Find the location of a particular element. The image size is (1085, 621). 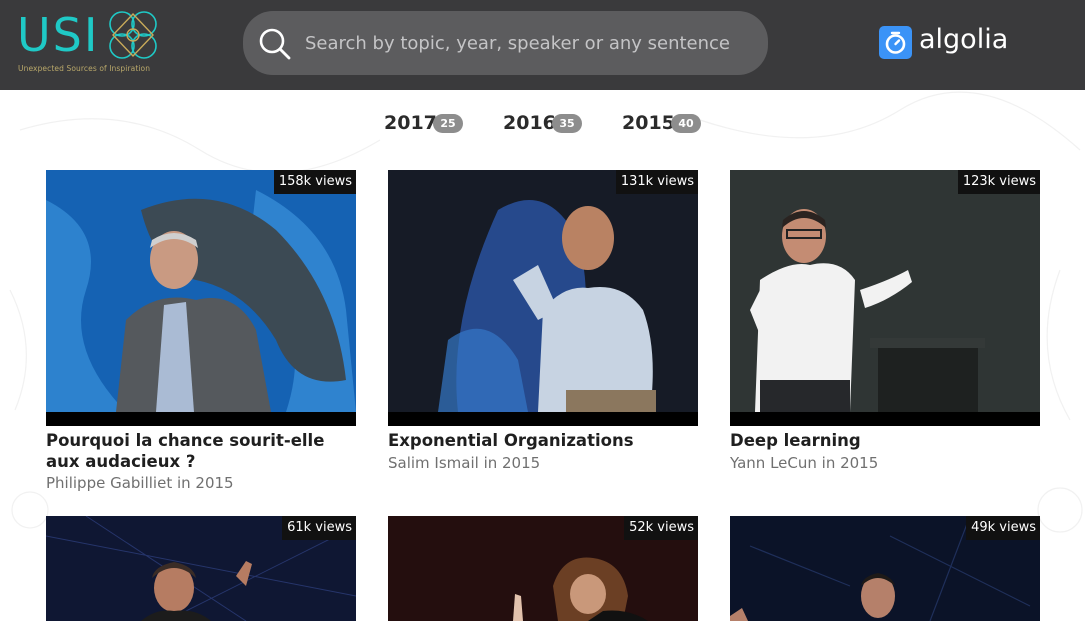

talk-speaker-year: Yann LeCun in 2015 is located at coordinates (804, 463).